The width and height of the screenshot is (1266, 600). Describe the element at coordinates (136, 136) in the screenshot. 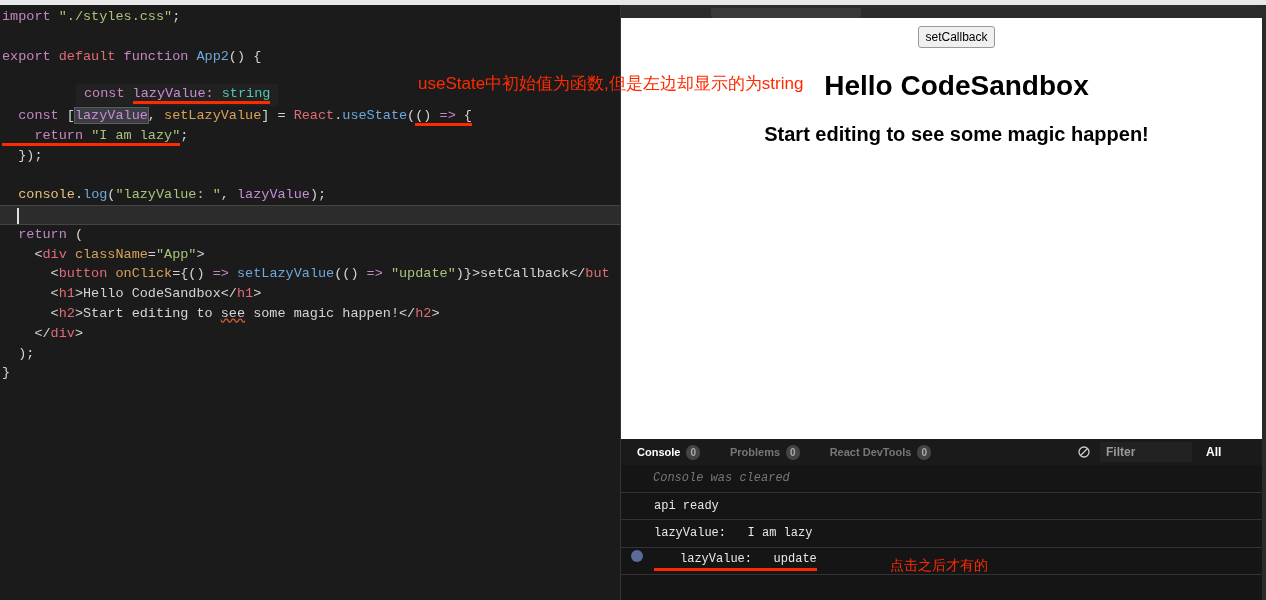

I see `code-token: "I am lazy"` at that location.